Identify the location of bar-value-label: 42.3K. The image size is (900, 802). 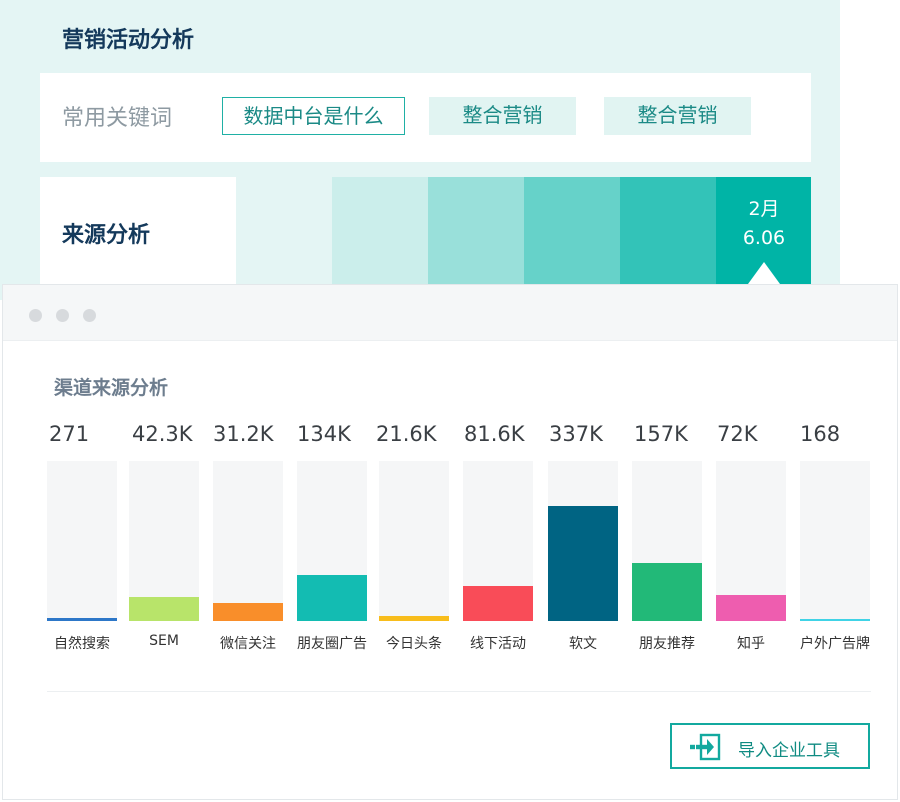
(162, 434).